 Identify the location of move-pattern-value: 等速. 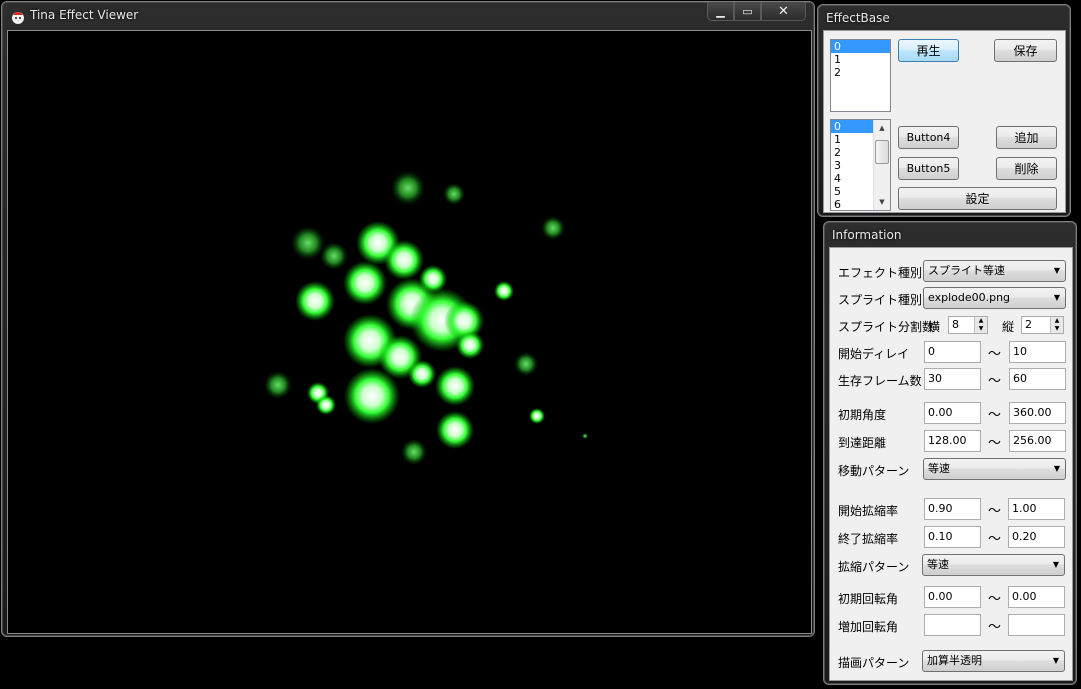
(939, 468).